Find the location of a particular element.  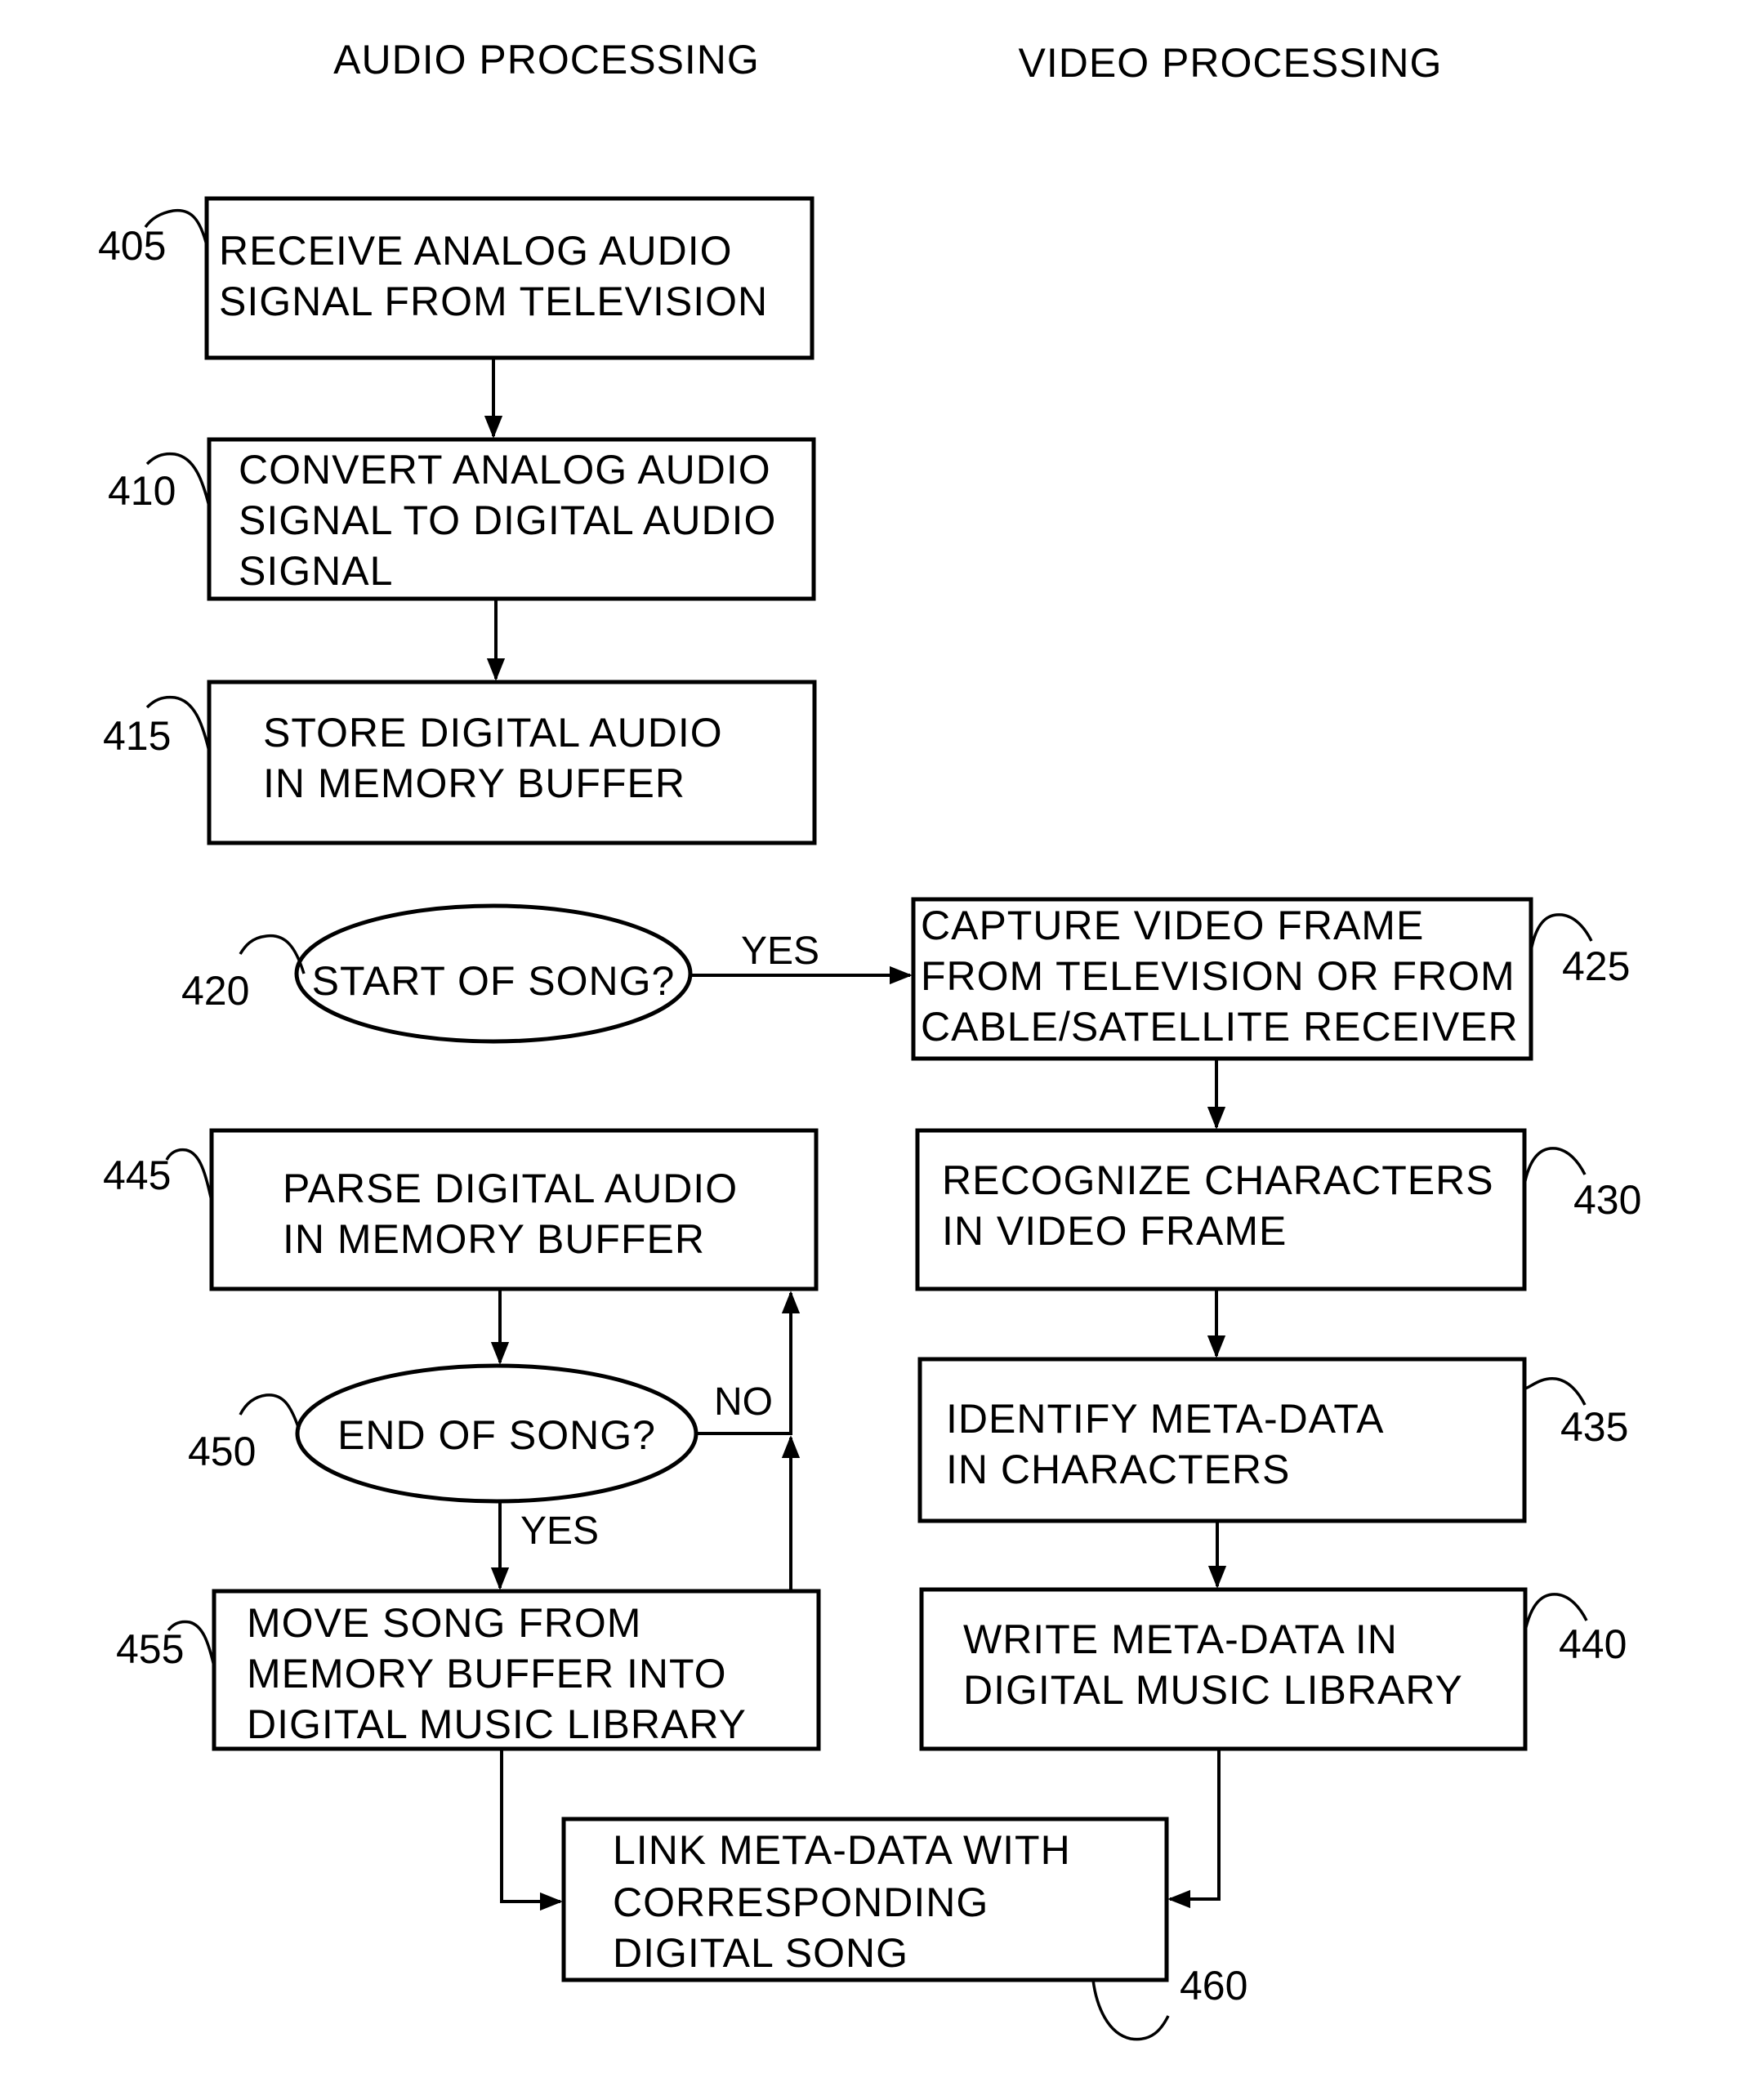

ref-430: 430 is located at coordinates (1607, 1200).